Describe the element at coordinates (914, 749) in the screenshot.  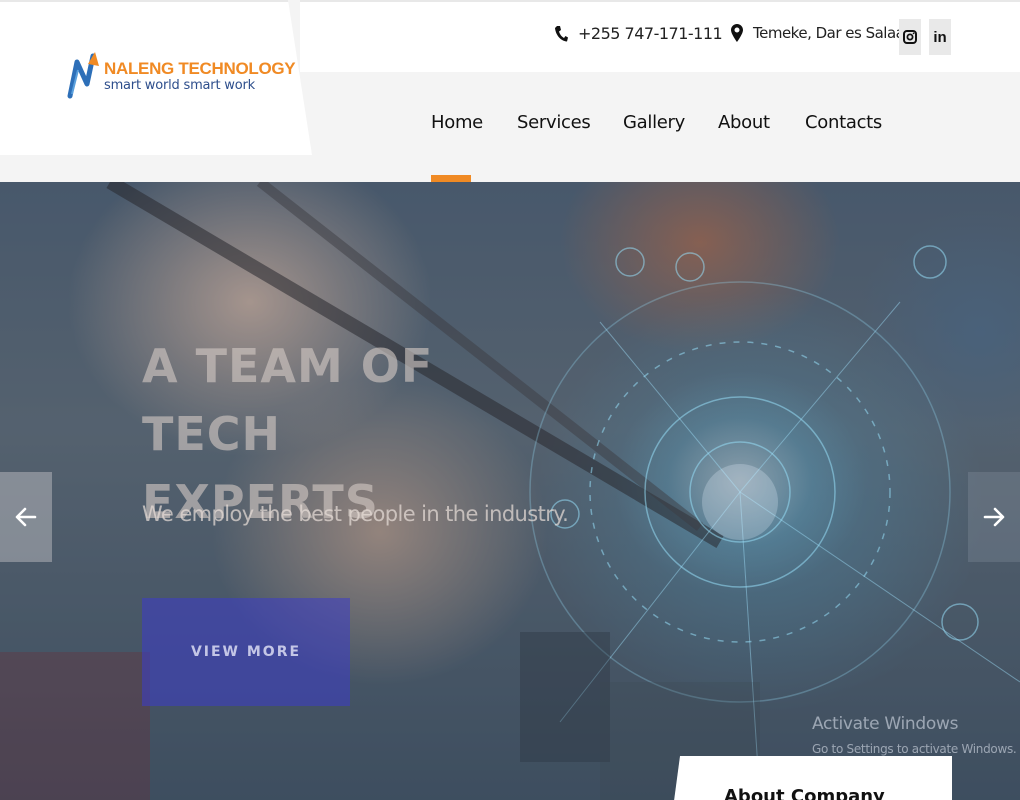
I see `watermark-subtitle: Go to Settings to activate Windows.` at that location.